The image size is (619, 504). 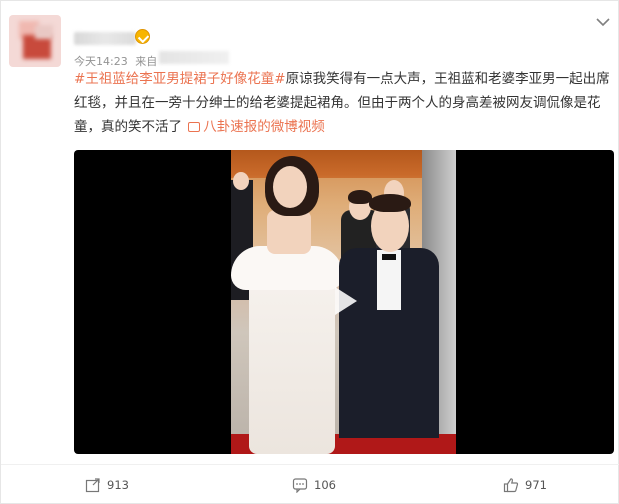 I want to click on video-icon, so click(x=194, y=127).